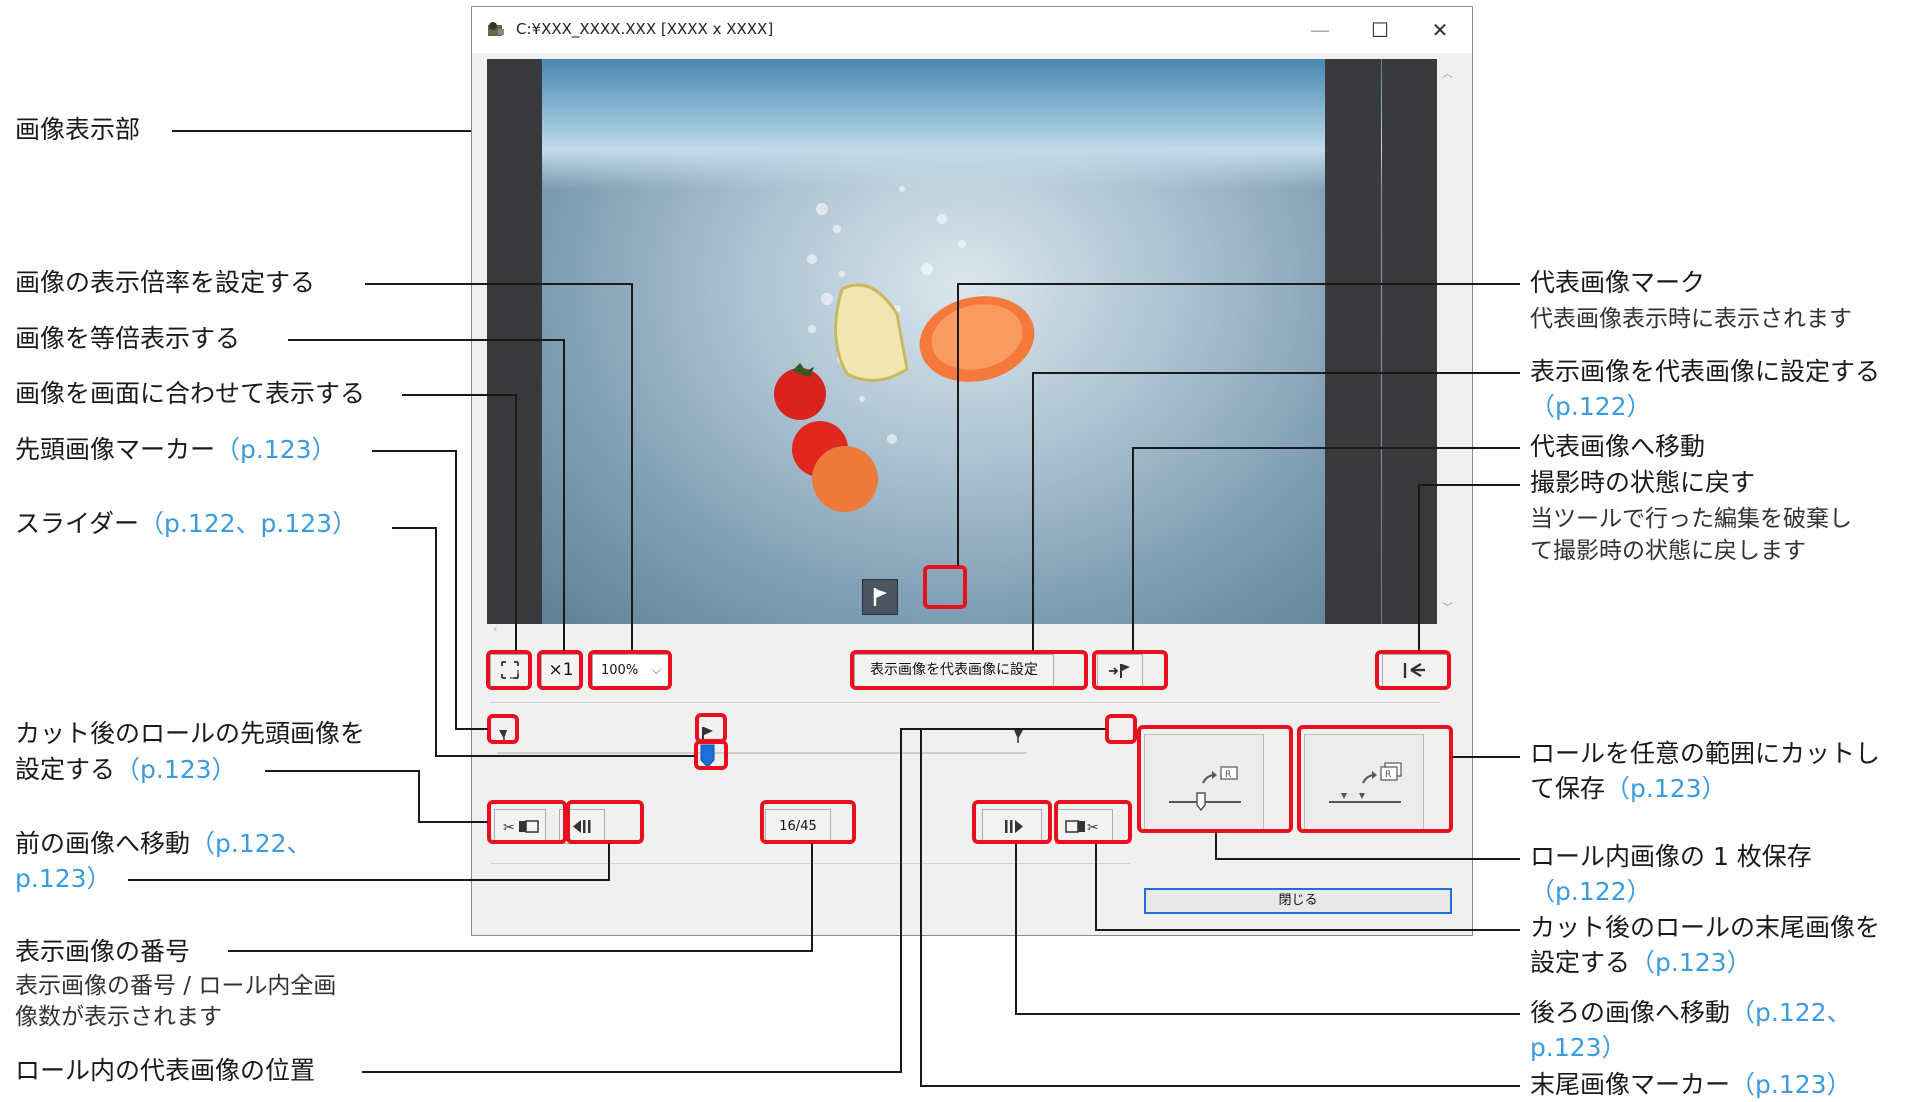 This screenshot has height=1102, width=1914. Describe the element at coordinates (436, 642) in the screenshot. I see `leader-slider-v` at that location.